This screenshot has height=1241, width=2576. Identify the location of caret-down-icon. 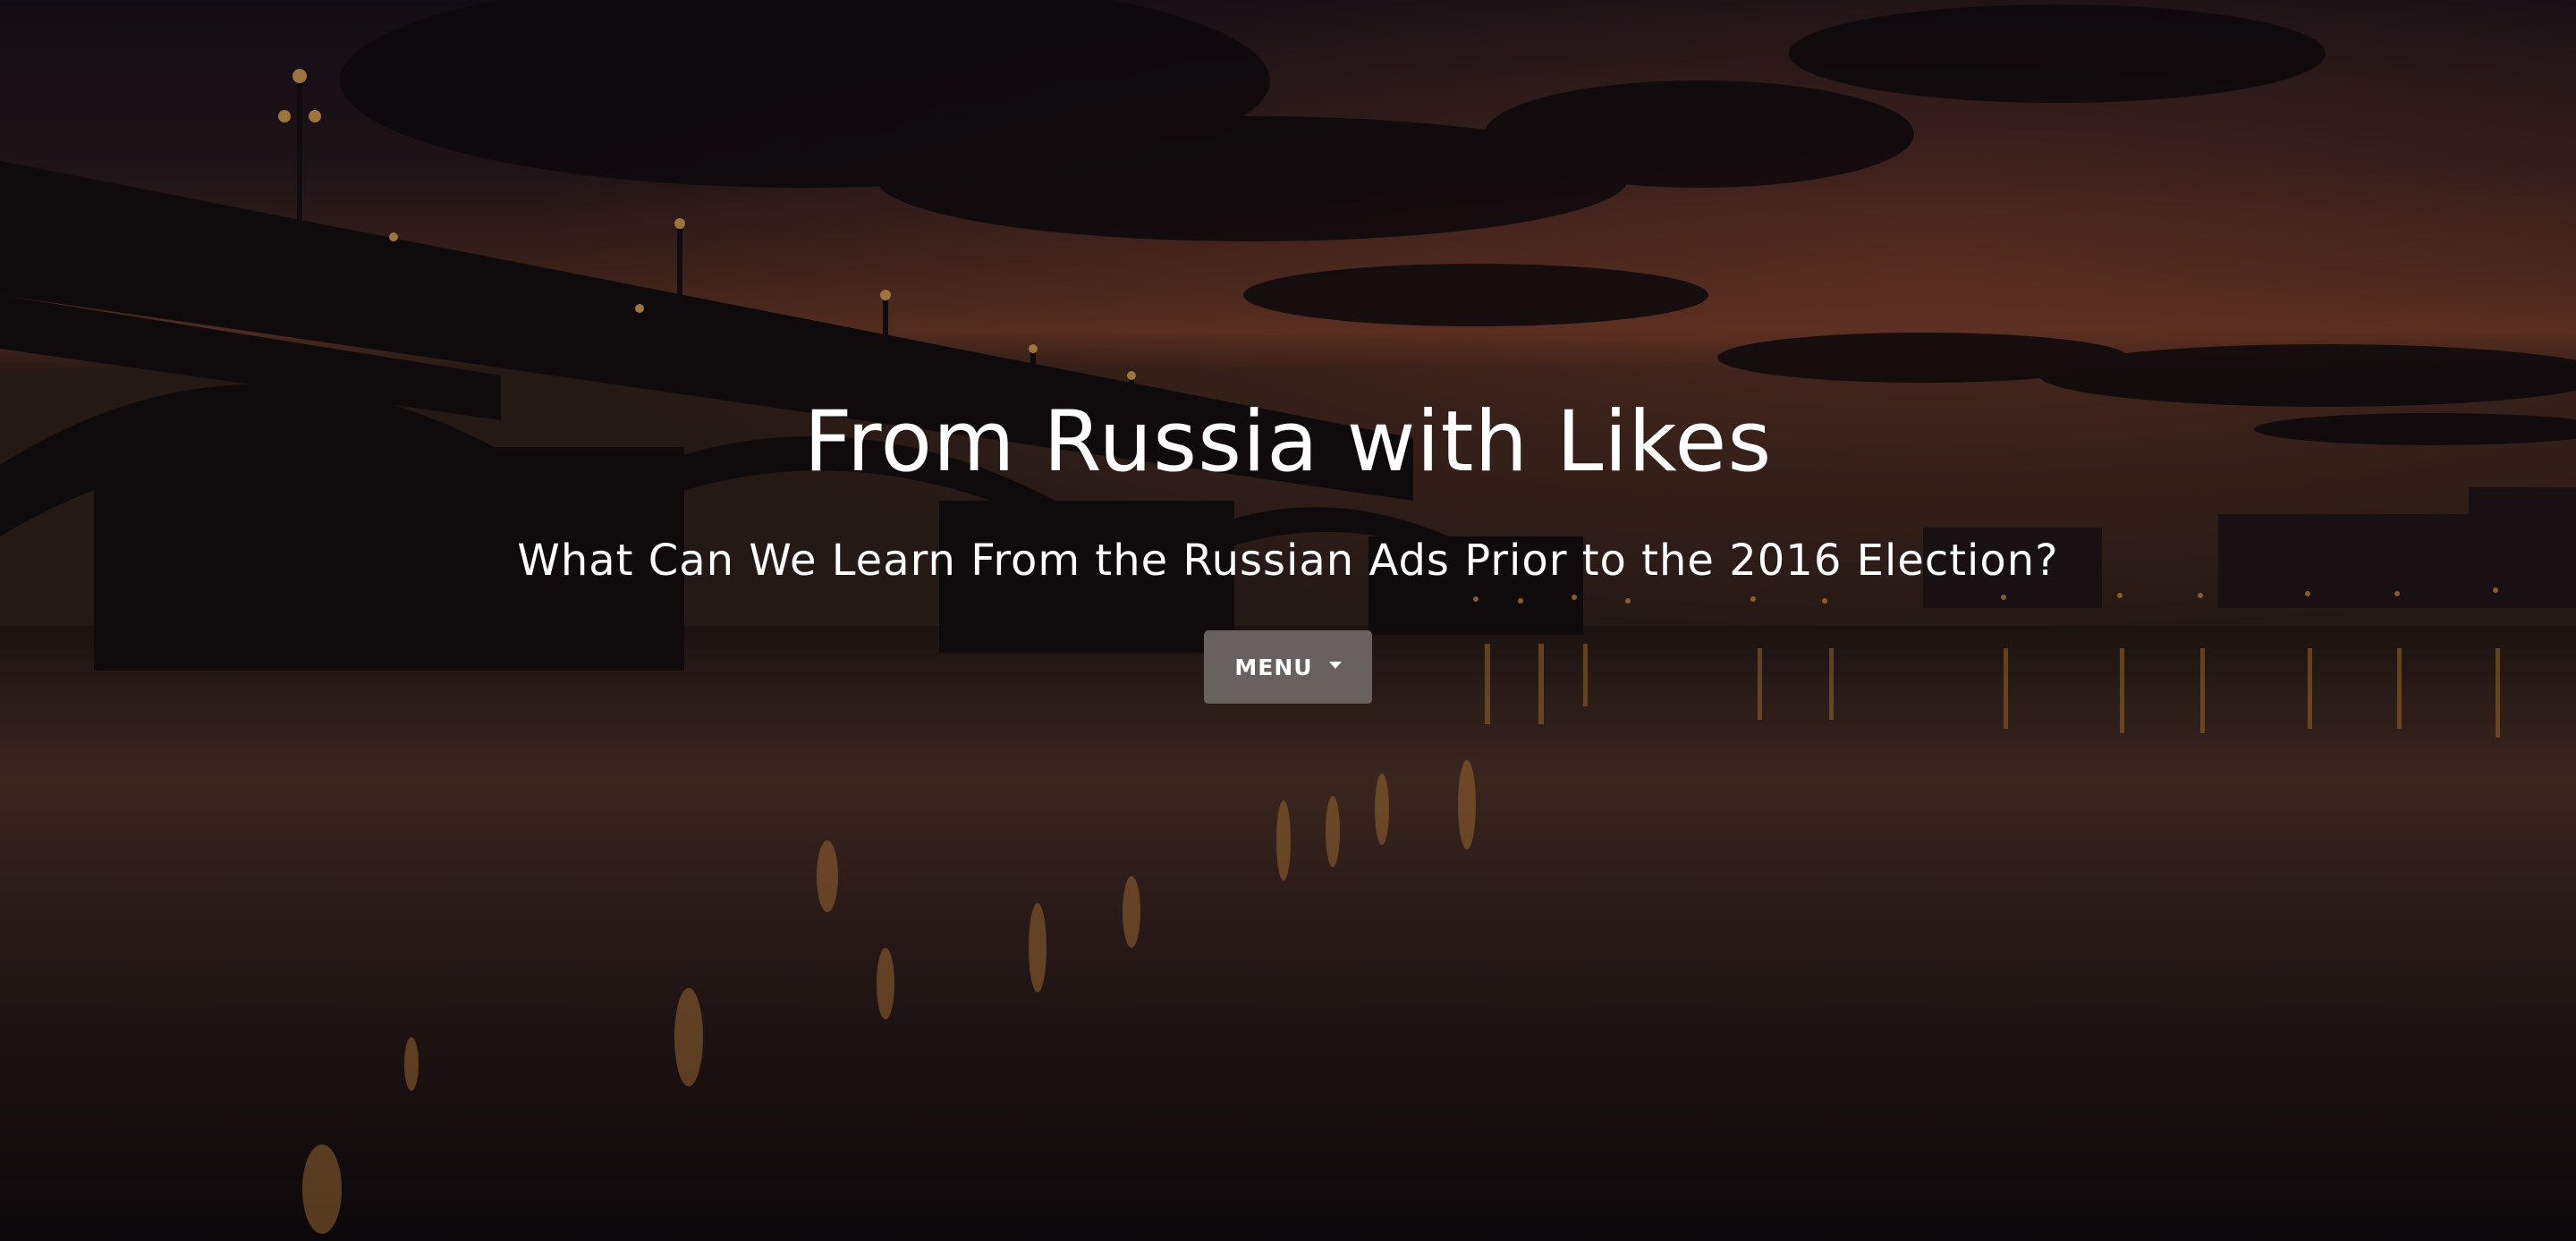
(1335, 665).